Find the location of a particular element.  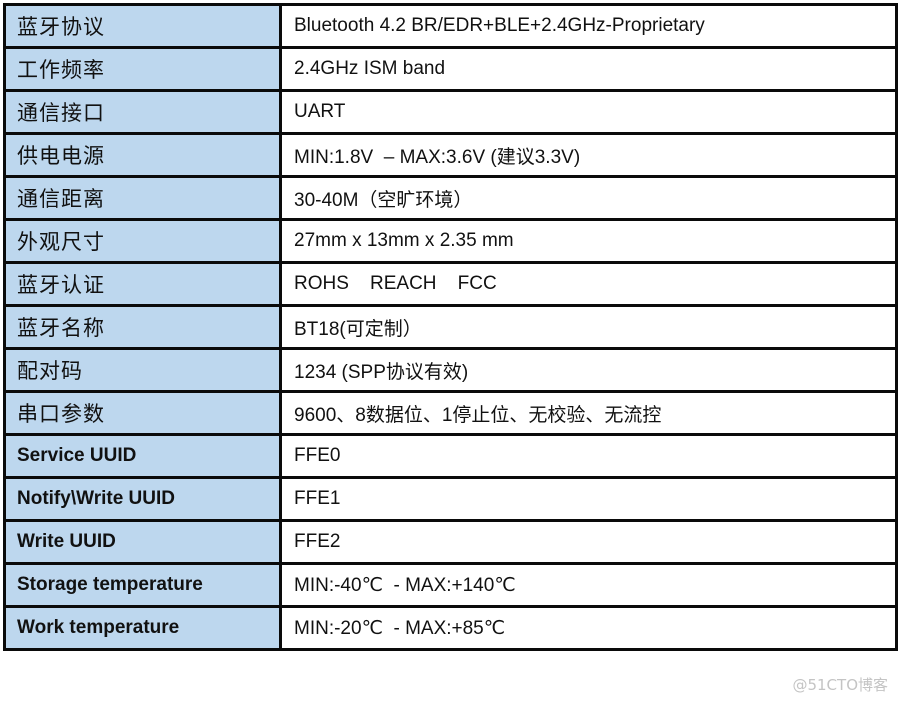

table-row: 串口参数 9600、8数据位、1停止位、无校验、无流控 is located at coordinates (450, 413).